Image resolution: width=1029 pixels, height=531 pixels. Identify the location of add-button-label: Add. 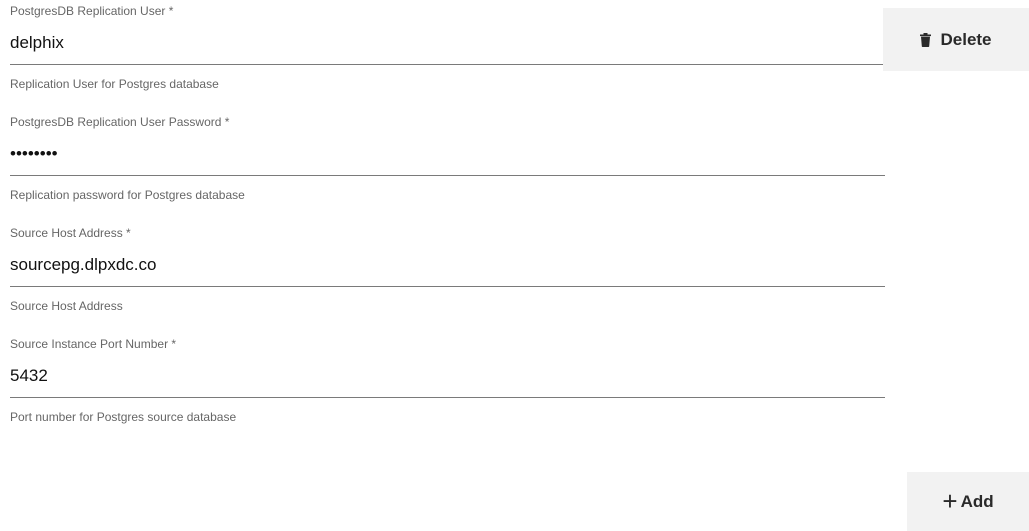
(977, 501).